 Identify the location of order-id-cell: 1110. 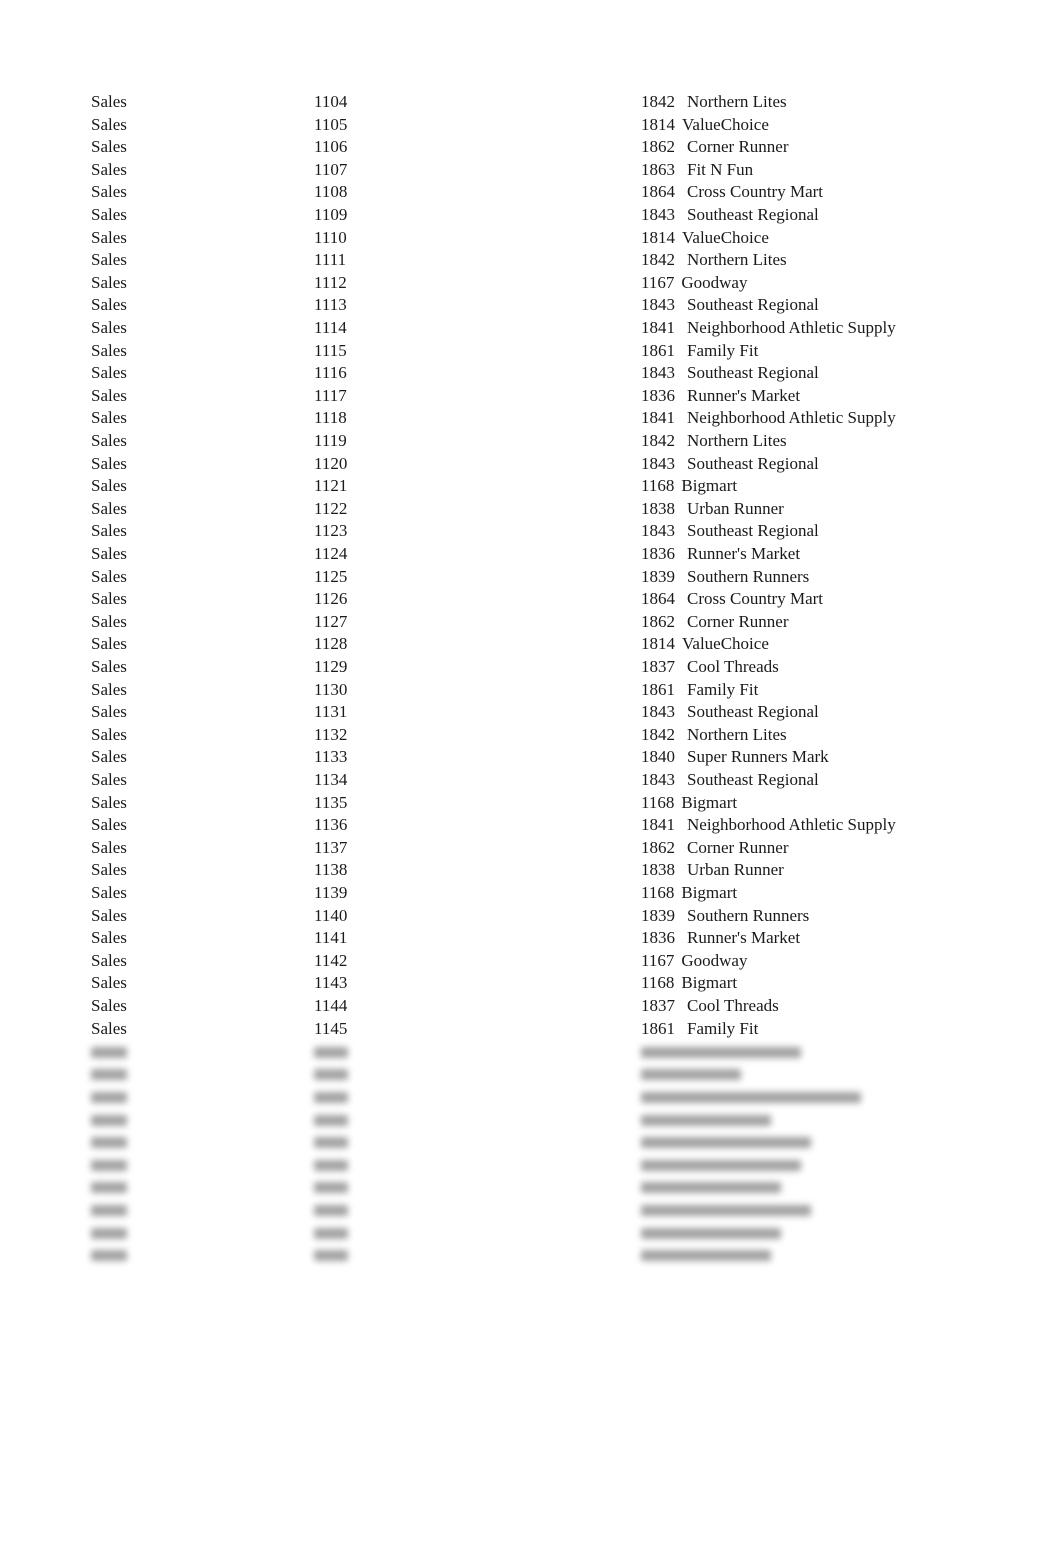
(330, 237).